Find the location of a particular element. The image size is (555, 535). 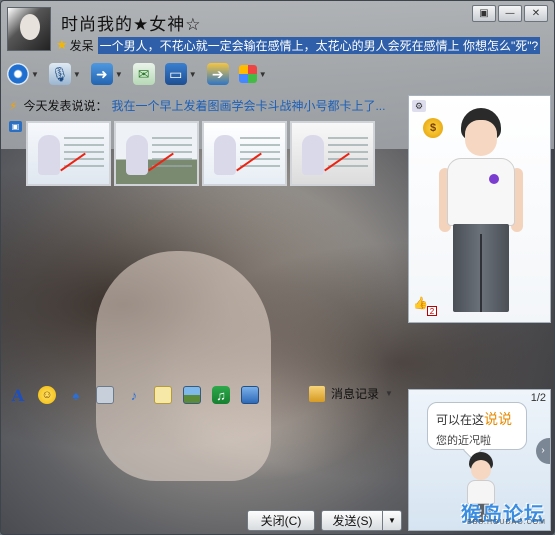

bubble-line-2: 您的近况啦 is located at coordinates (463, 441).